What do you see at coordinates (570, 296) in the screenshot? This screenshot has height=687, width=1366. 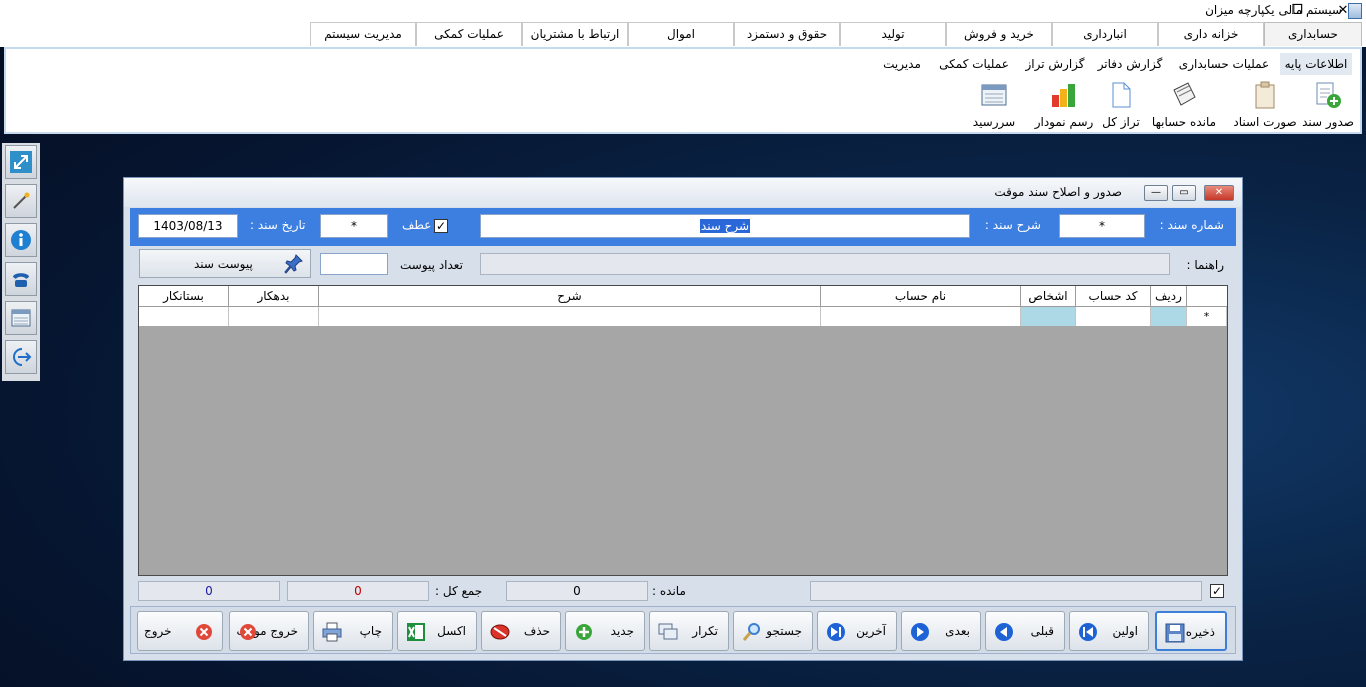 I see `col-description: شرح` at bounding box center [570, 296].